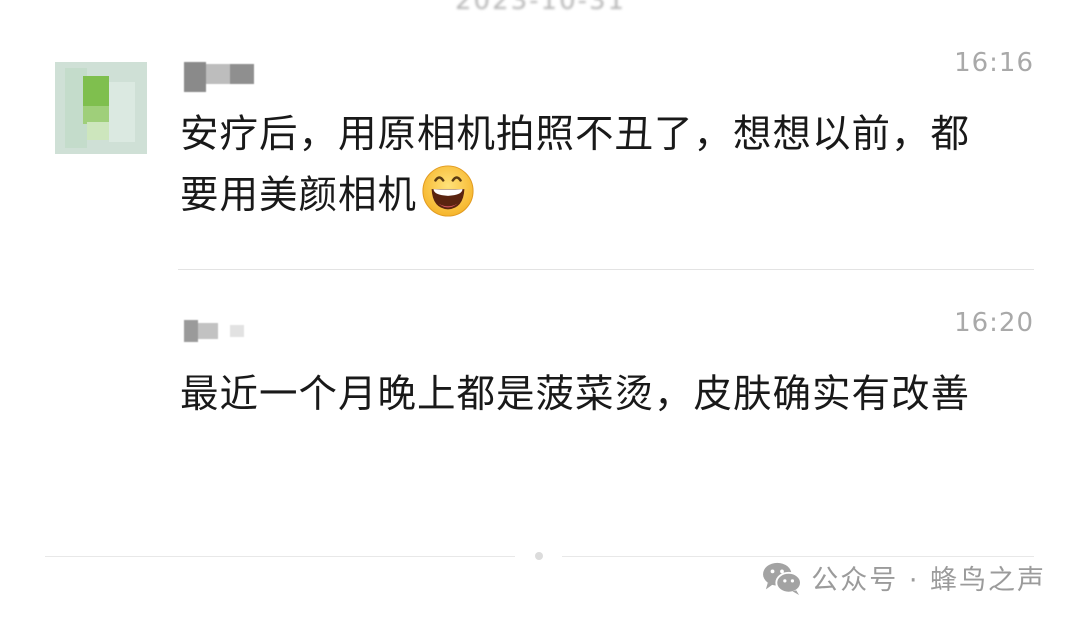 This screenshot has height=621, width=1080. Describe the element at coordinates (606, 269) in the screenshot. I see `message-divider` at that location.